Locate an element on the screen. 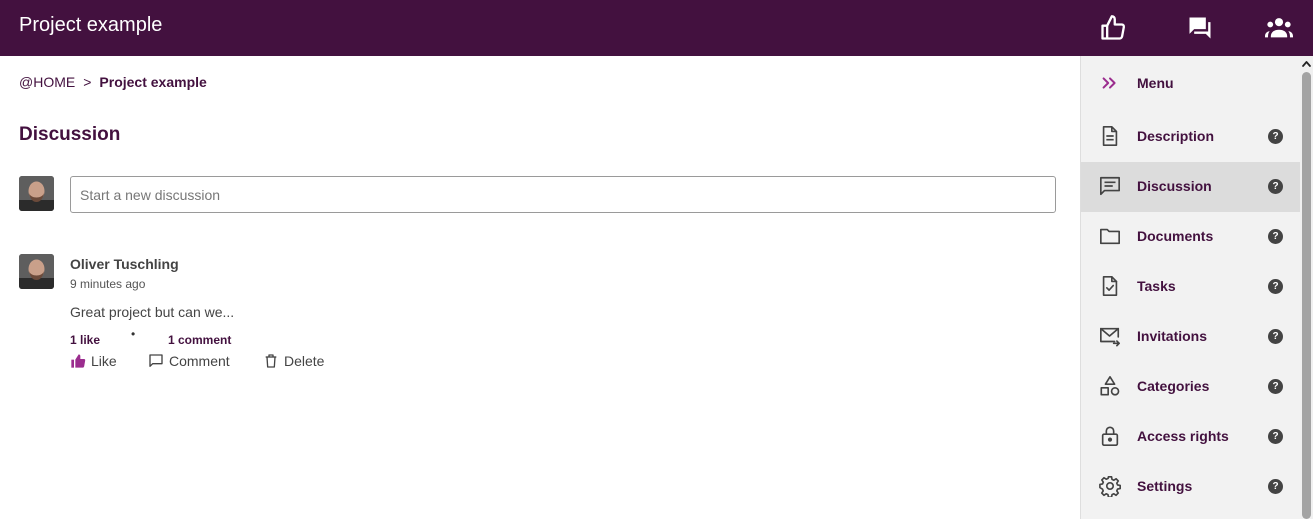 Image resolution: width=1313 pixels, height=519 pixels. comment-button-label: Comment is located at coordinates (199, 361).